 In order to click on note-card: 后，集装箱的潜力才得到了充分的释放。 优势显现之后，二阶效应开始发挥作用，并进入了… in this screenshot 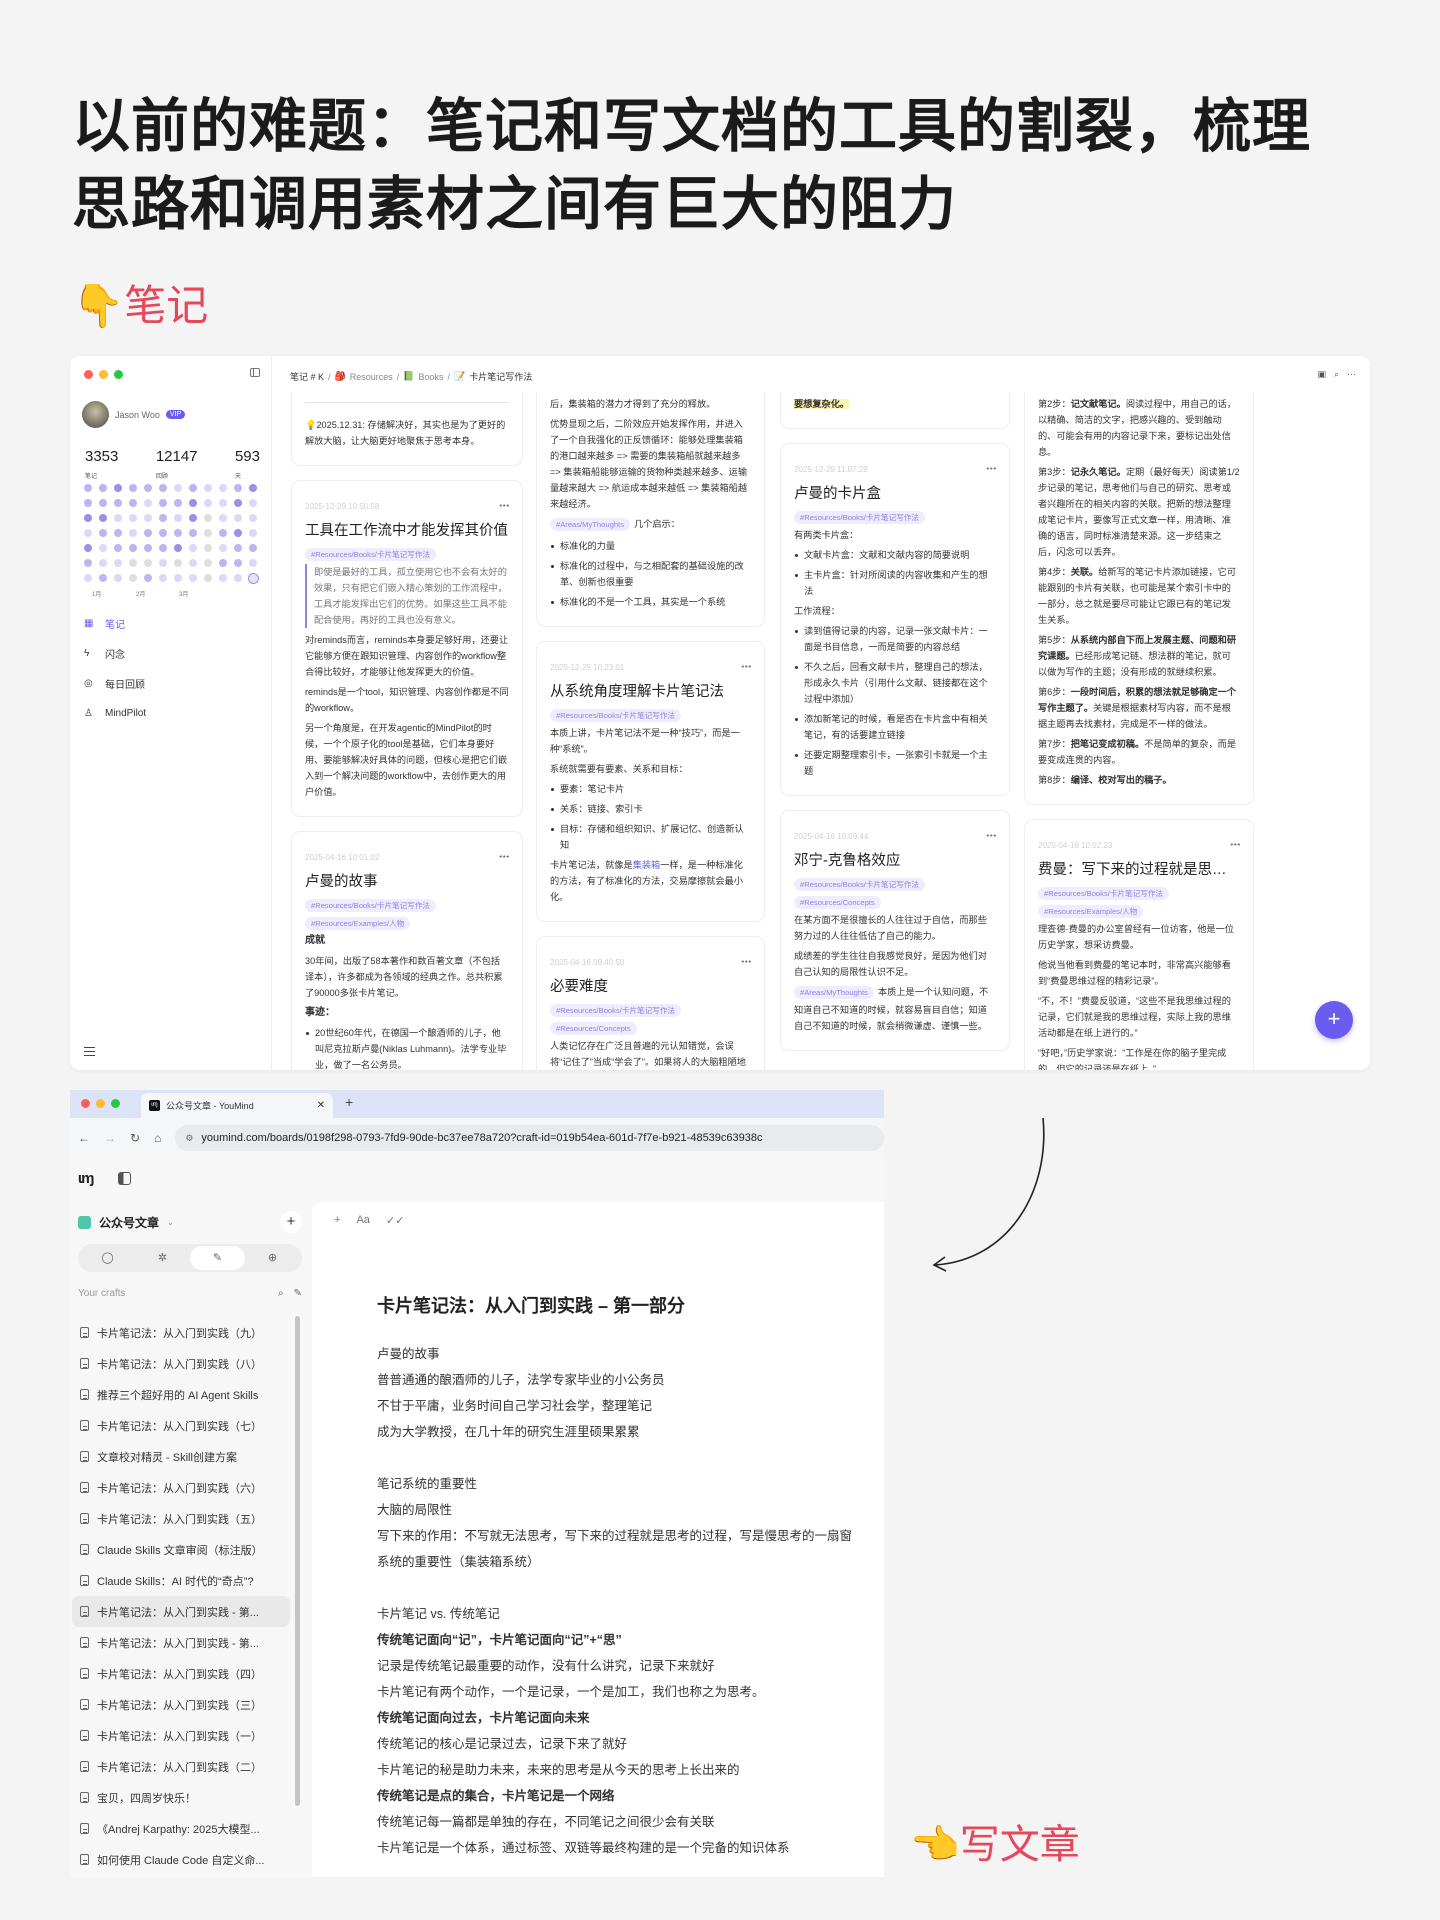, I will do `click(650, 509)`.